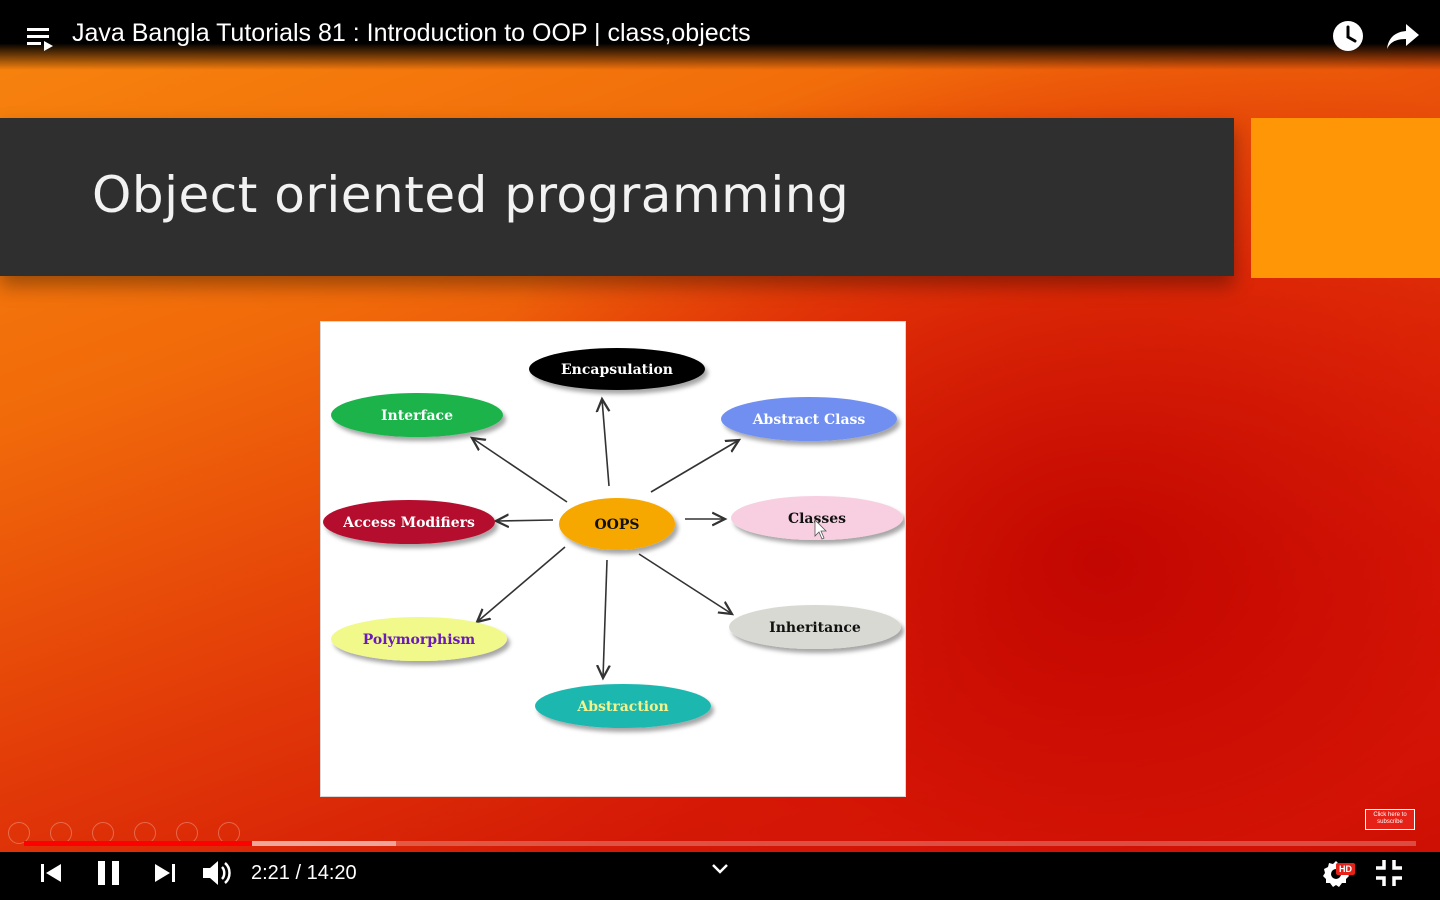  I want to click on node-abstract-class-label: Abstract Class, so click(809, 420).